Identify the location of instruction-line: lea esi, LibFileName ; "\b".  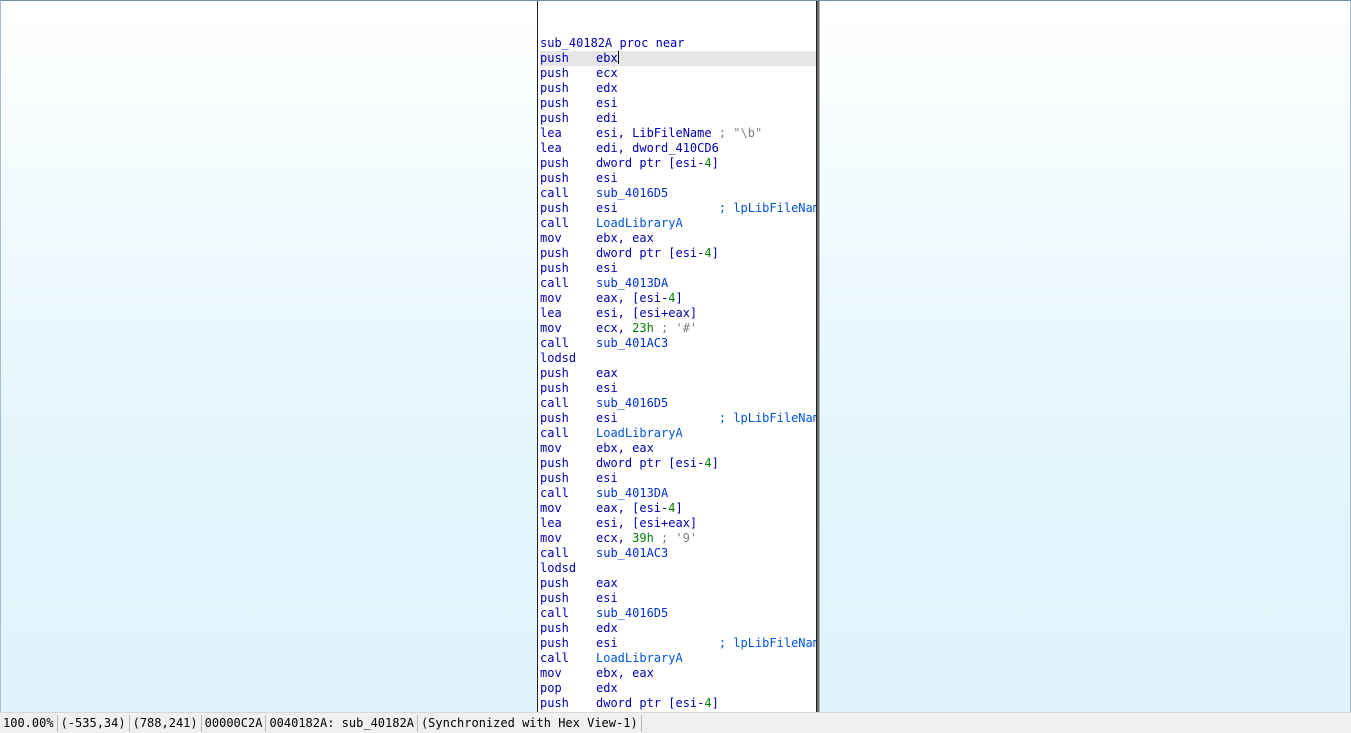
(678, 133).